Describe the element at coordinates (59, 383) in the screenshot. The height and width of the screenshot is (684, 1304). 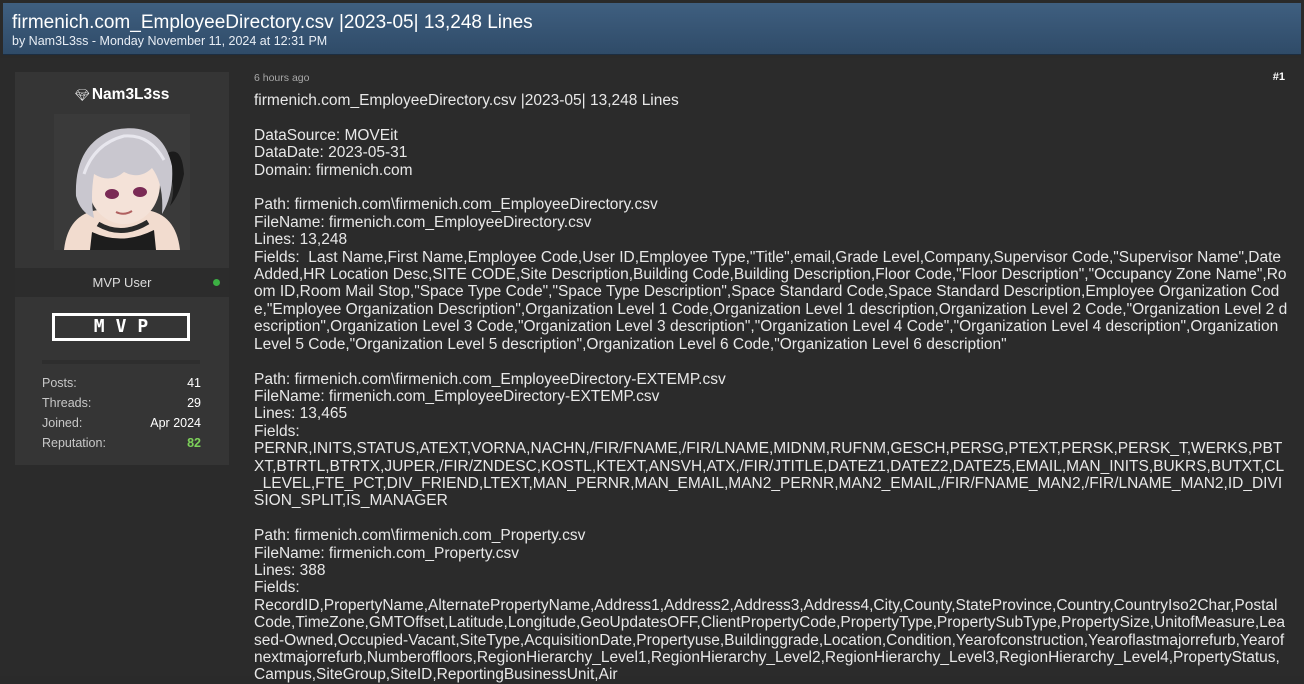
I see `stat-label: Posts:` at that location.